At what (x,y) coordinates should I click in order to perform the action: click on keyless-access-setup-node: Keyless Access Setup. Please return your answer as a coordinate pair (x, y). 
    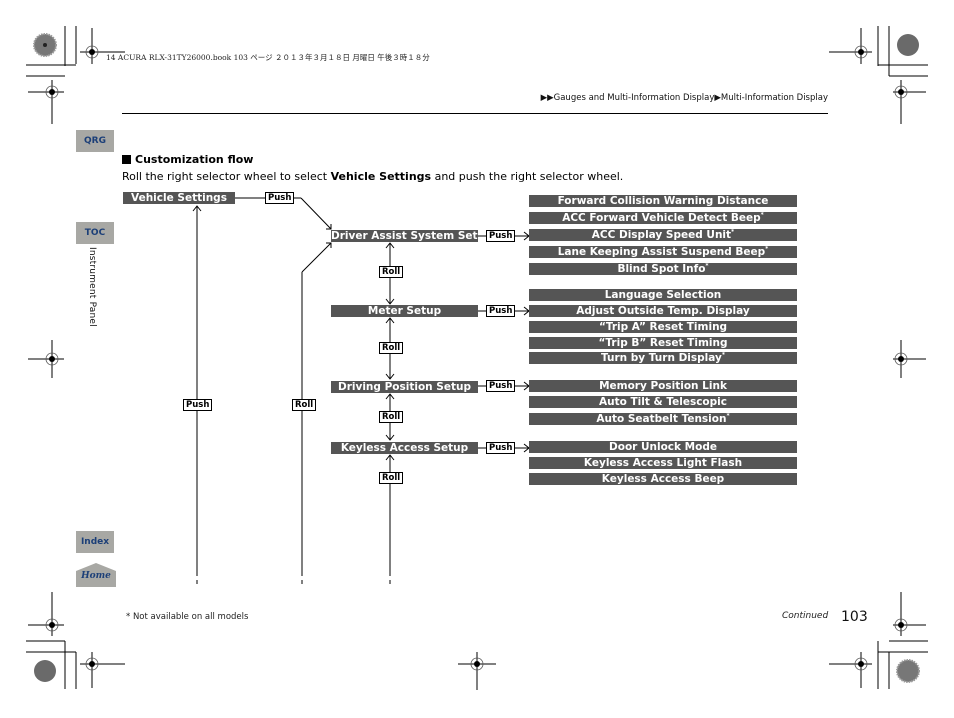
    Looking at the image, I should click on (404, 448).